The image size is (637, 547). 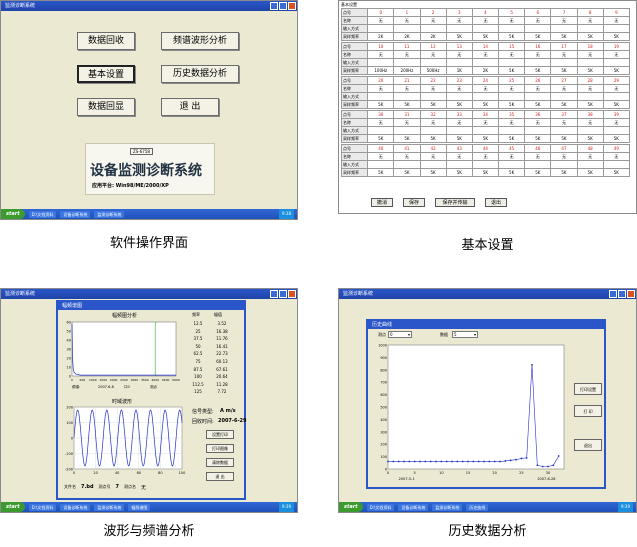 I want to click on table-cell: 100Hz, so click(x=381, y=70).